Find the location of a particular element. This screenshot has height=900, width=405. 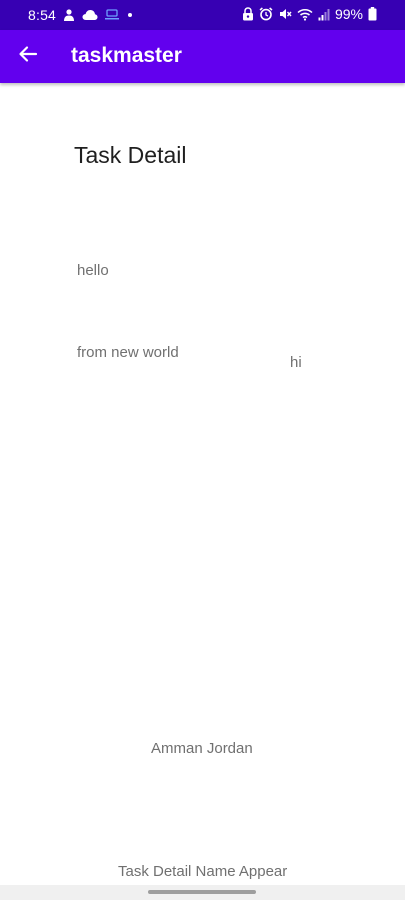

wifi-icon is located at coordinates (305, 14).